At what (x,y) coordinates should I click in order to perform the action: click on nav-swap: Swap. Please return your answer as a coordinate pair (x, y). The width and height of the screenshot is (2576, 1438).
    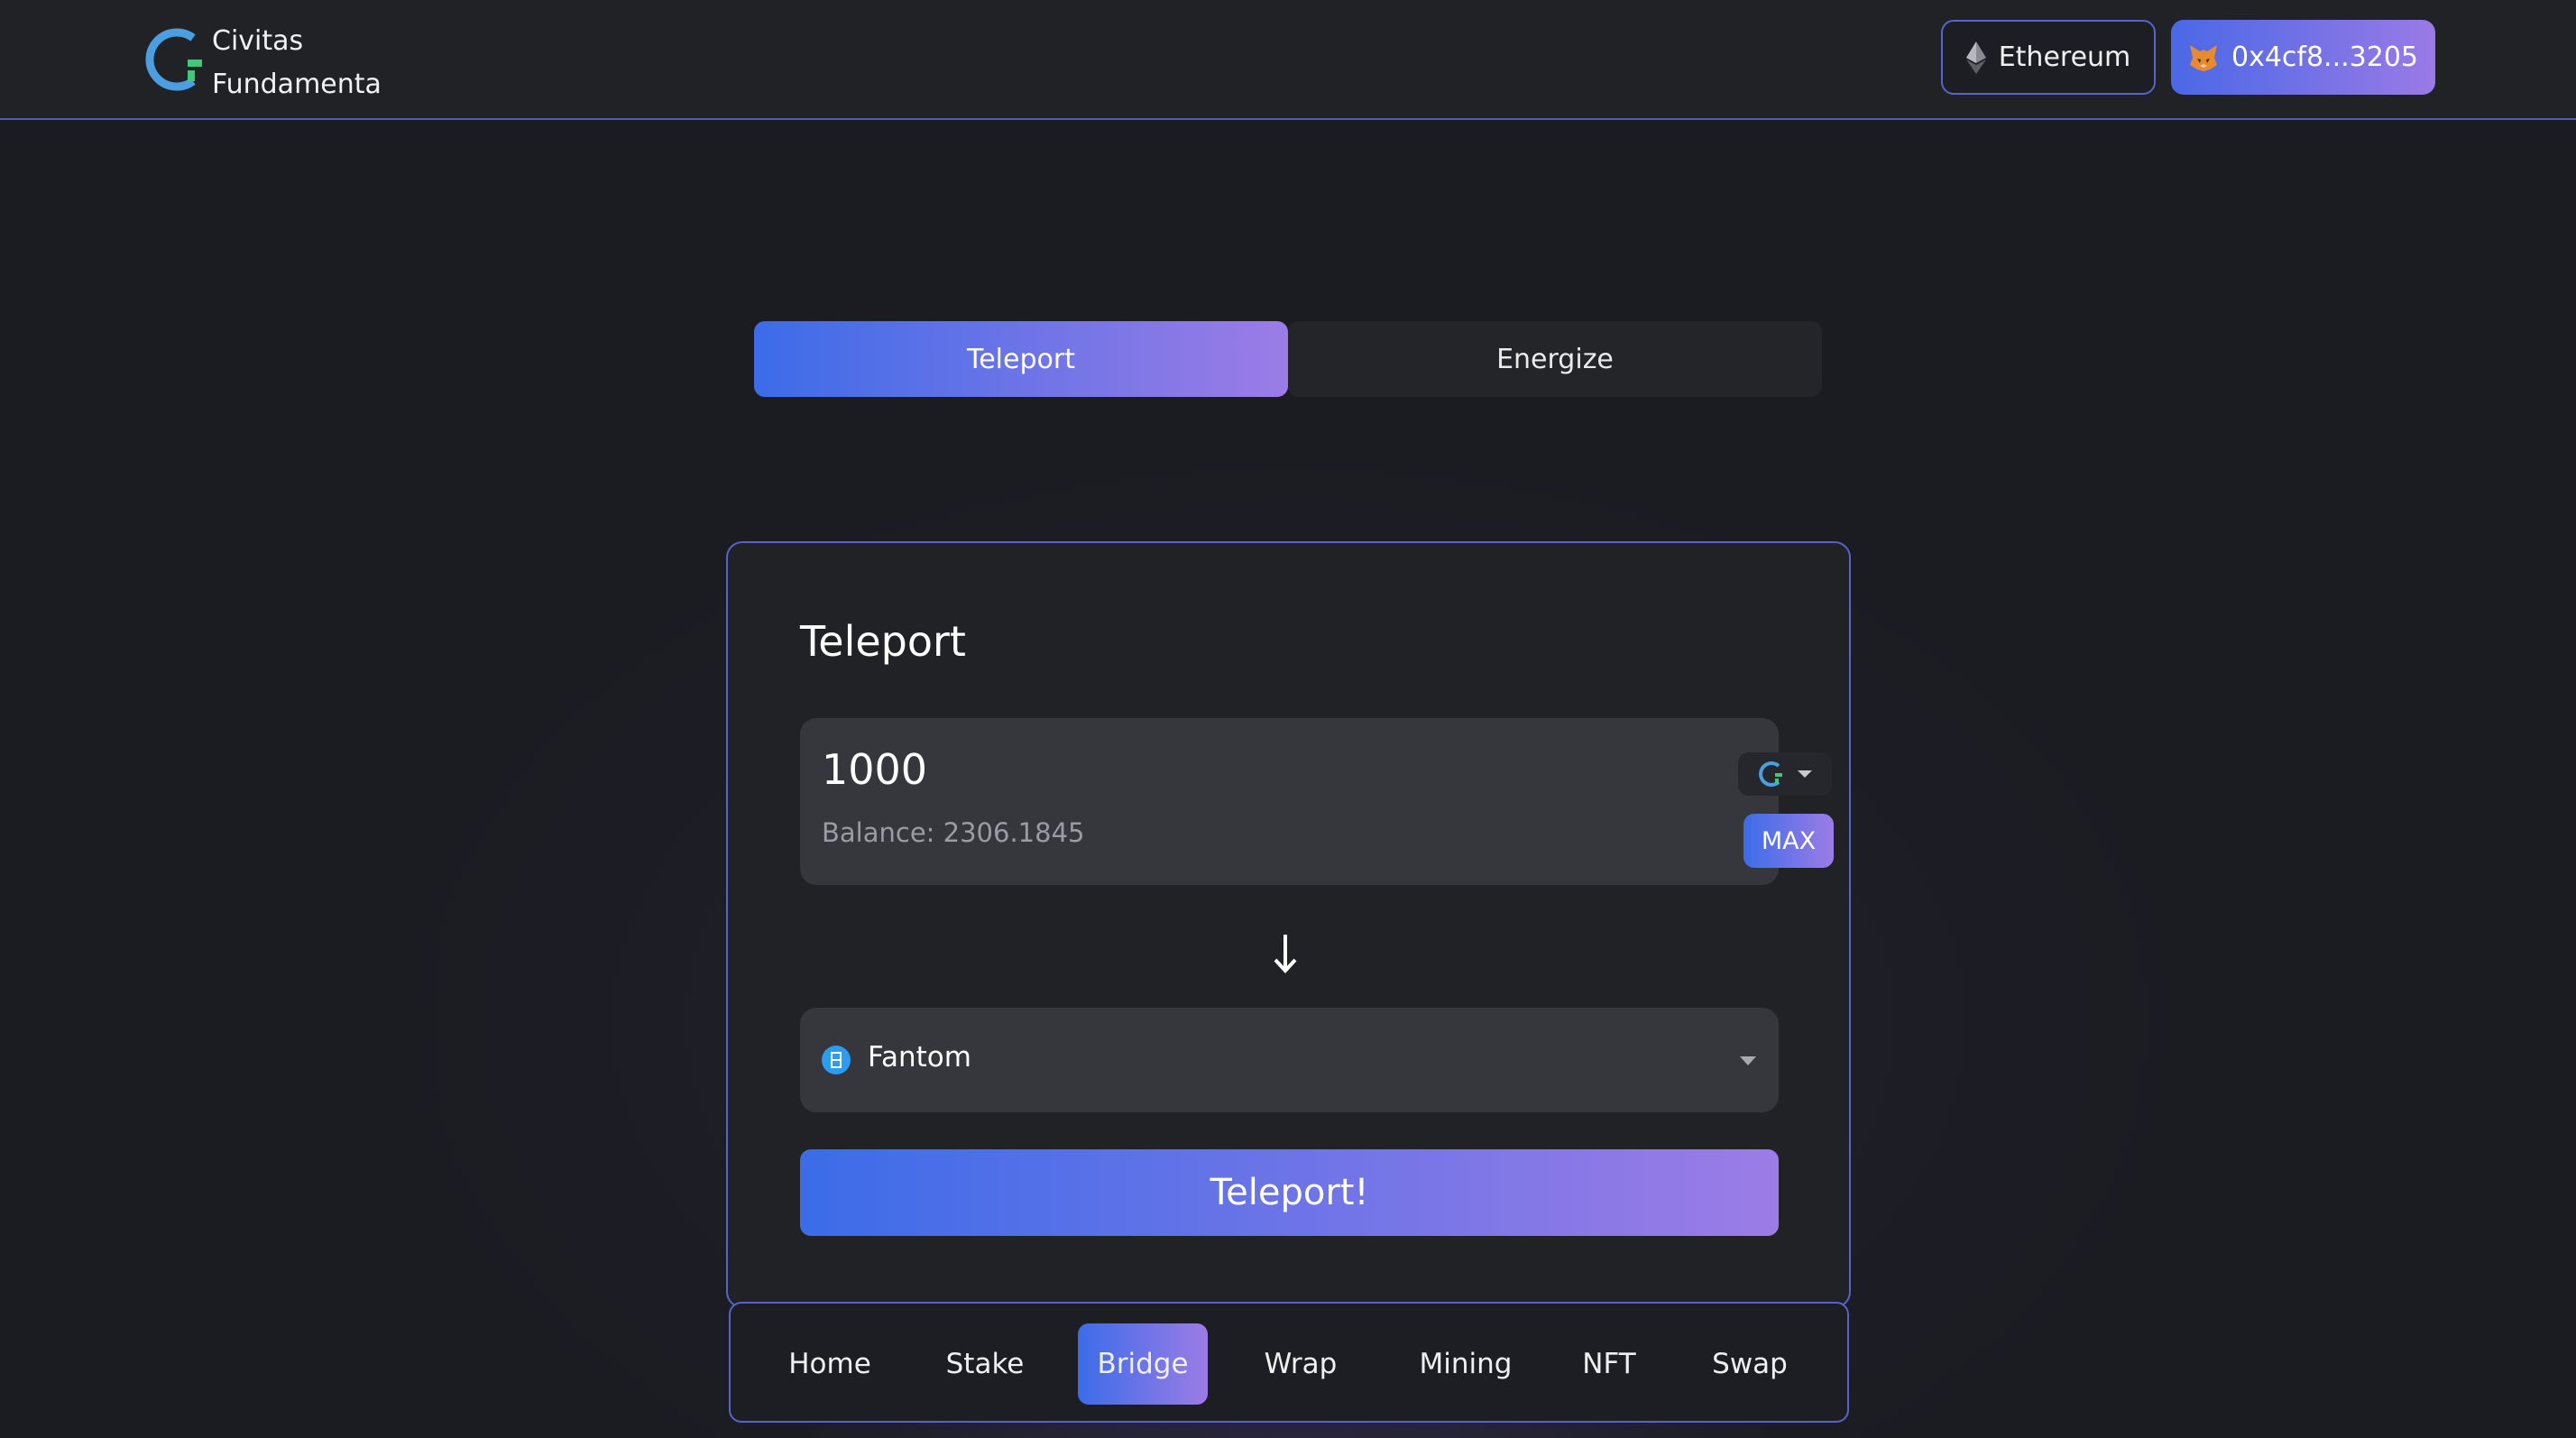
    Looking at the image, I should click on (1750, 1364).